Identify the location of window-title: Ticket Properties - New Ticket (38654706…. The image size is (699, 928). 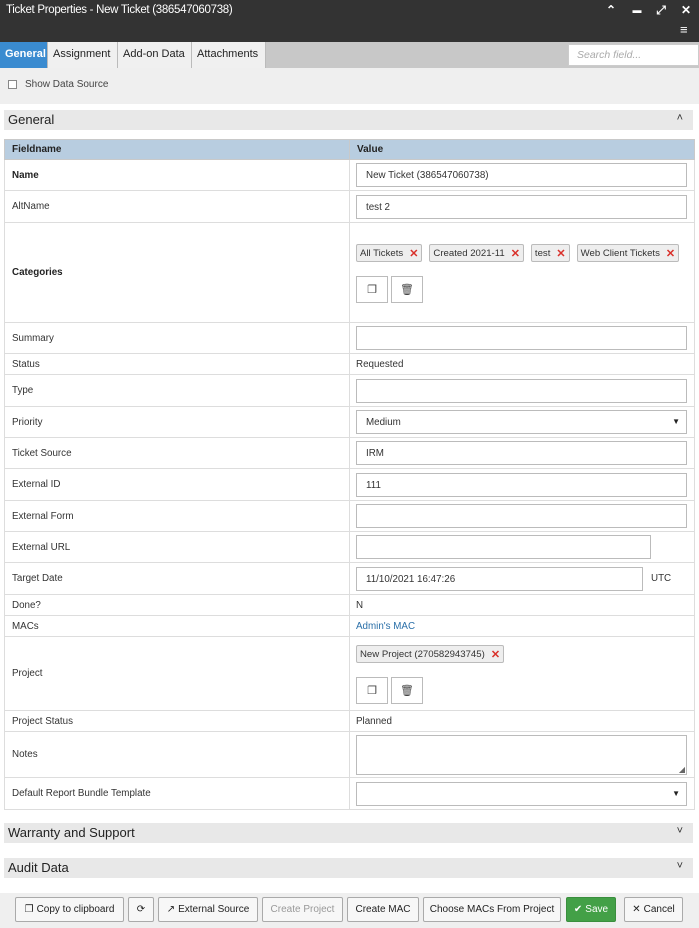
(119, 10).